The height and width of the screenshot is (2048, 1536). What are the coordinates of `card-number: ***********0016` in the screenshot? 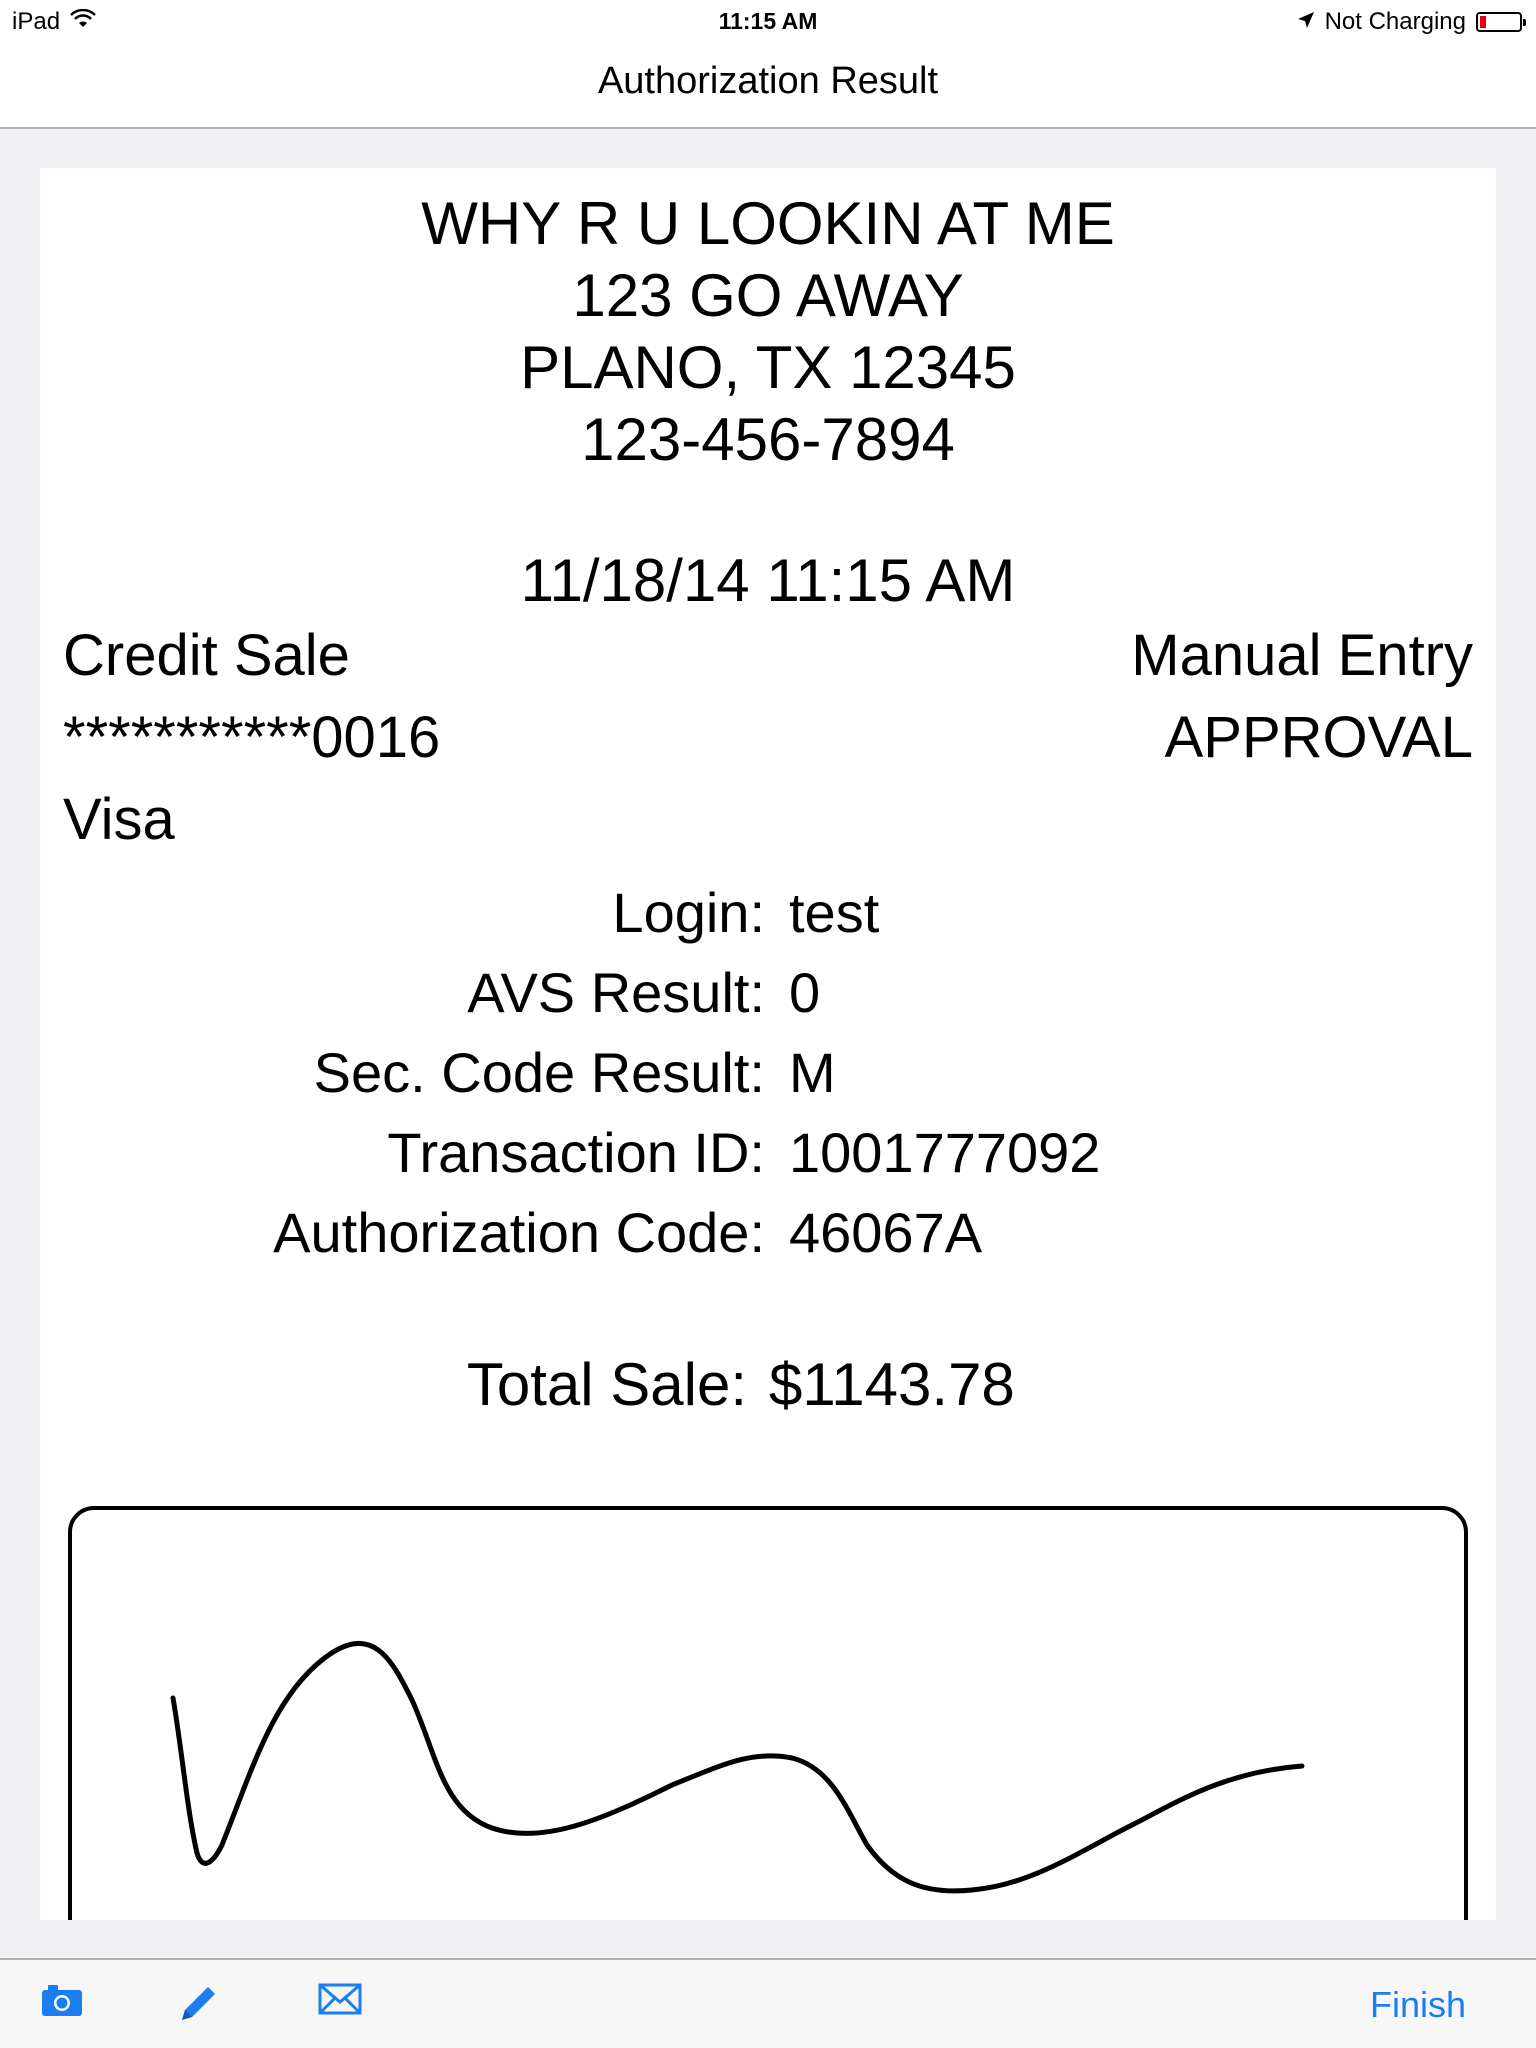 It's located at (252, 737).